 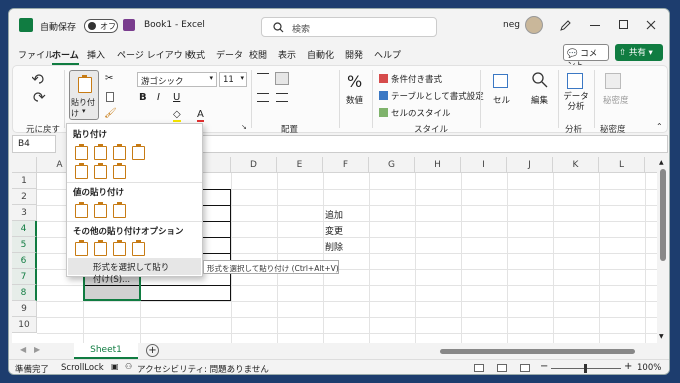 What do you see at coordinates (24, 213) in the screenshot?
I see `row-header-3: 3` at bounding box center [24, 213].